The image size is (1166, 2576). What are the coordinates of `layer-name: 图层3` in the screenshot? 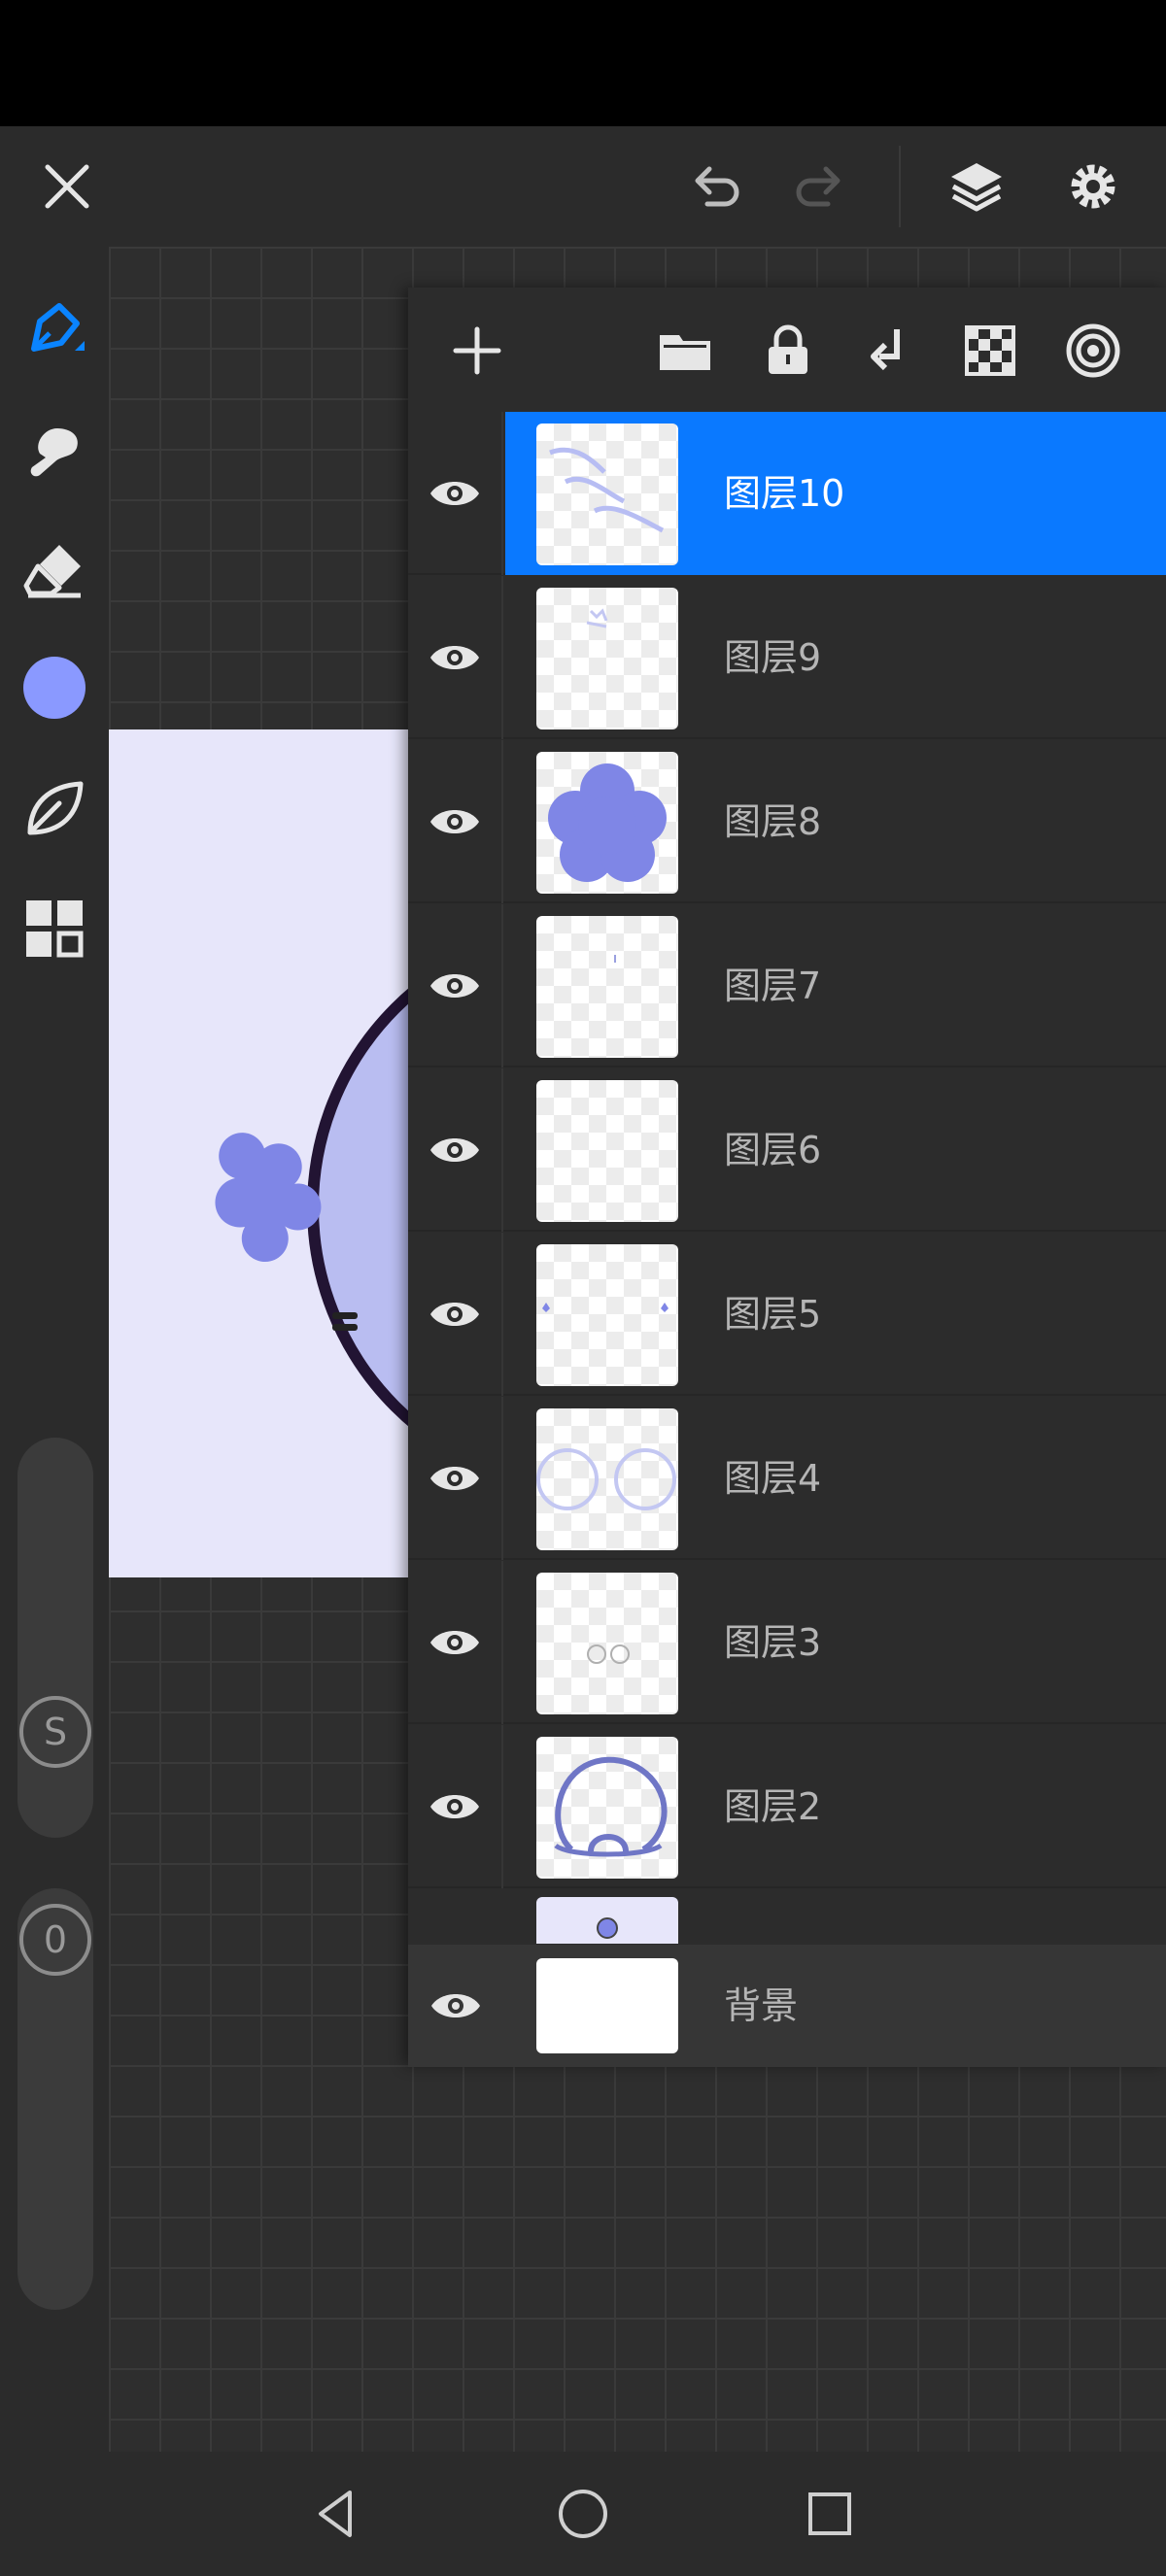 It's located at (773, 1642).